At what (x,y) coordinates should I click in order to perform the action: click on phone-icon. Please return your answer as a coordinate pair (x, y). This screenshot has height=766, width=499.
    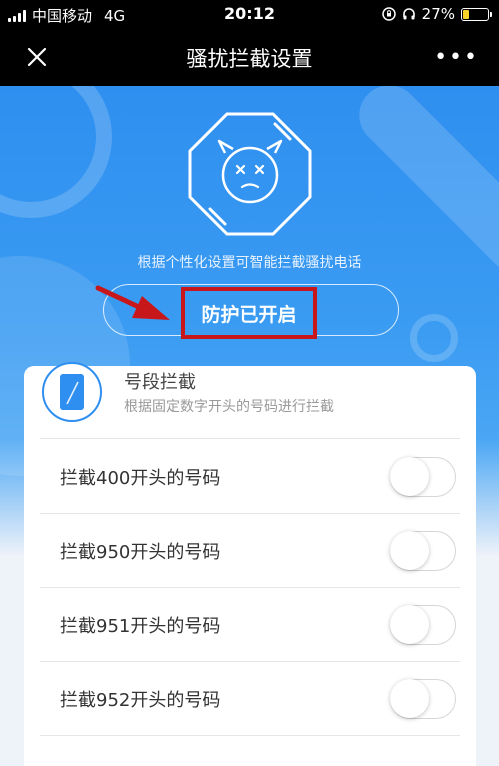
    Looking at the image, I should click on (72, 392).